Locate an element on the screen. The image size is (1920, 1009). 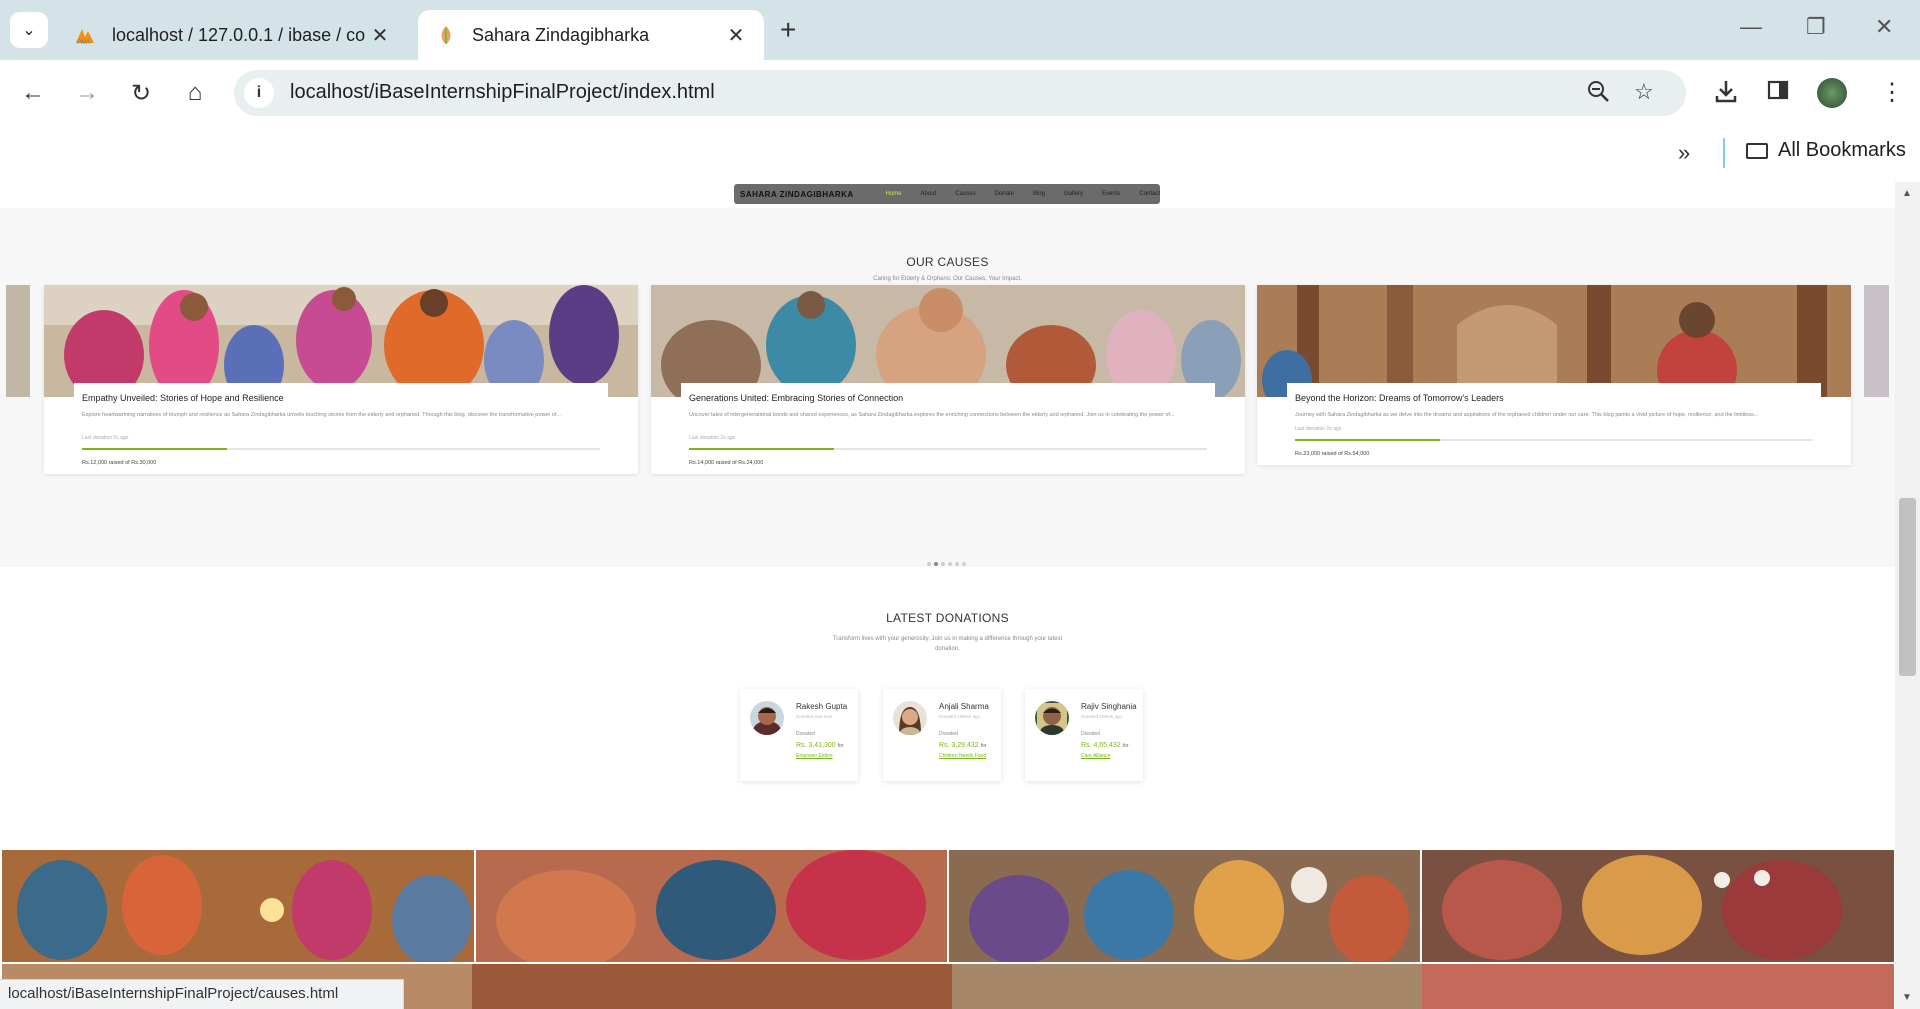
window-close-icon: ✕ is located at coordinates (1884, 27).